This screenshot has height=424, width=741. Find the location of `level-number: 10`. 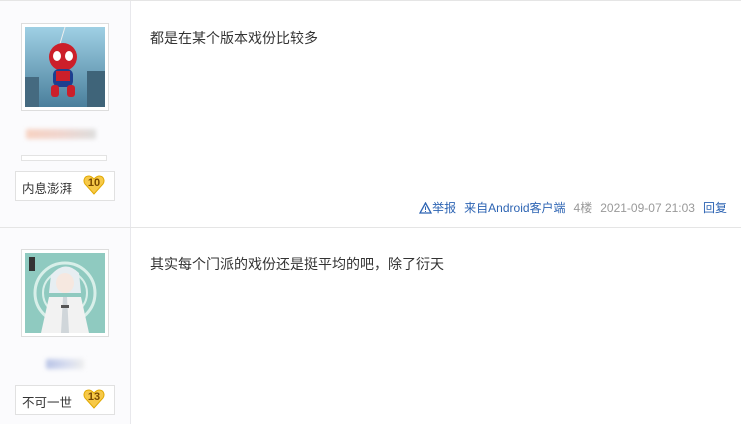

level-number: 10 is located at coordinates (94, 183).